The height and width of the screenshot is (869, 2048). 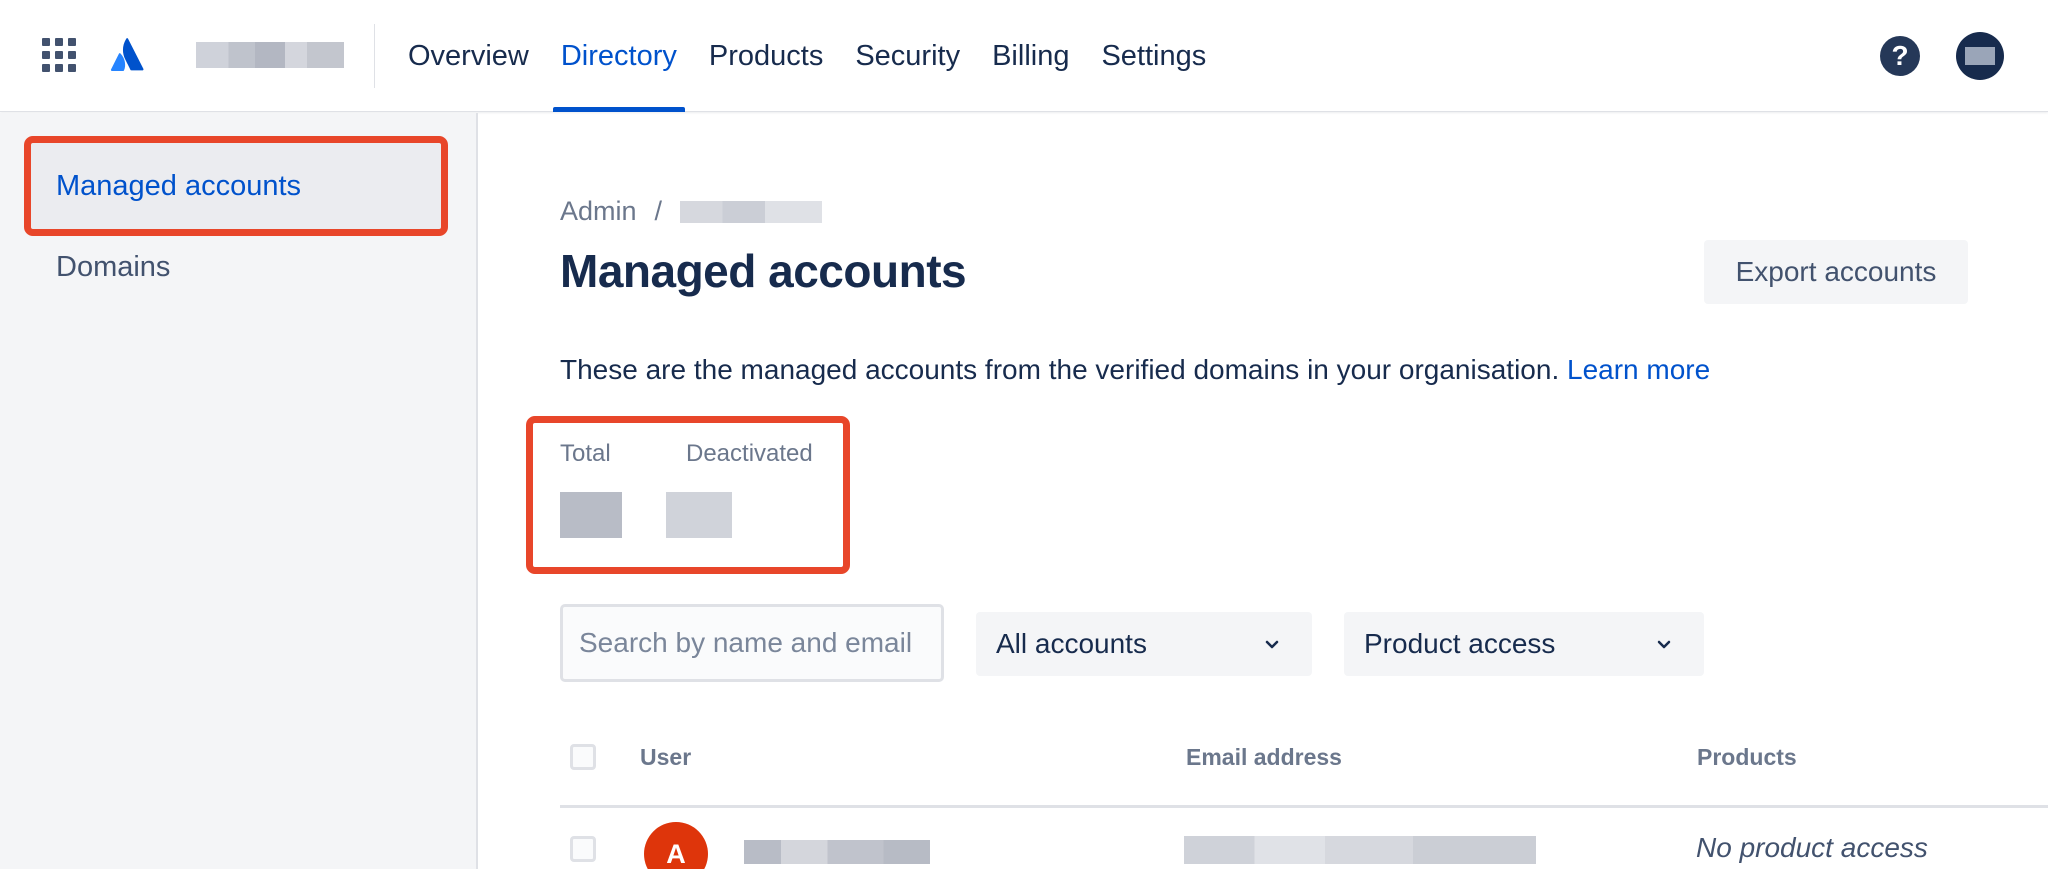 What do you see at coordinates (236, 186) in the screenshot?
I see `sidebar-item-managed-accounts: Managed accounts` at bounding box center [236, 186].